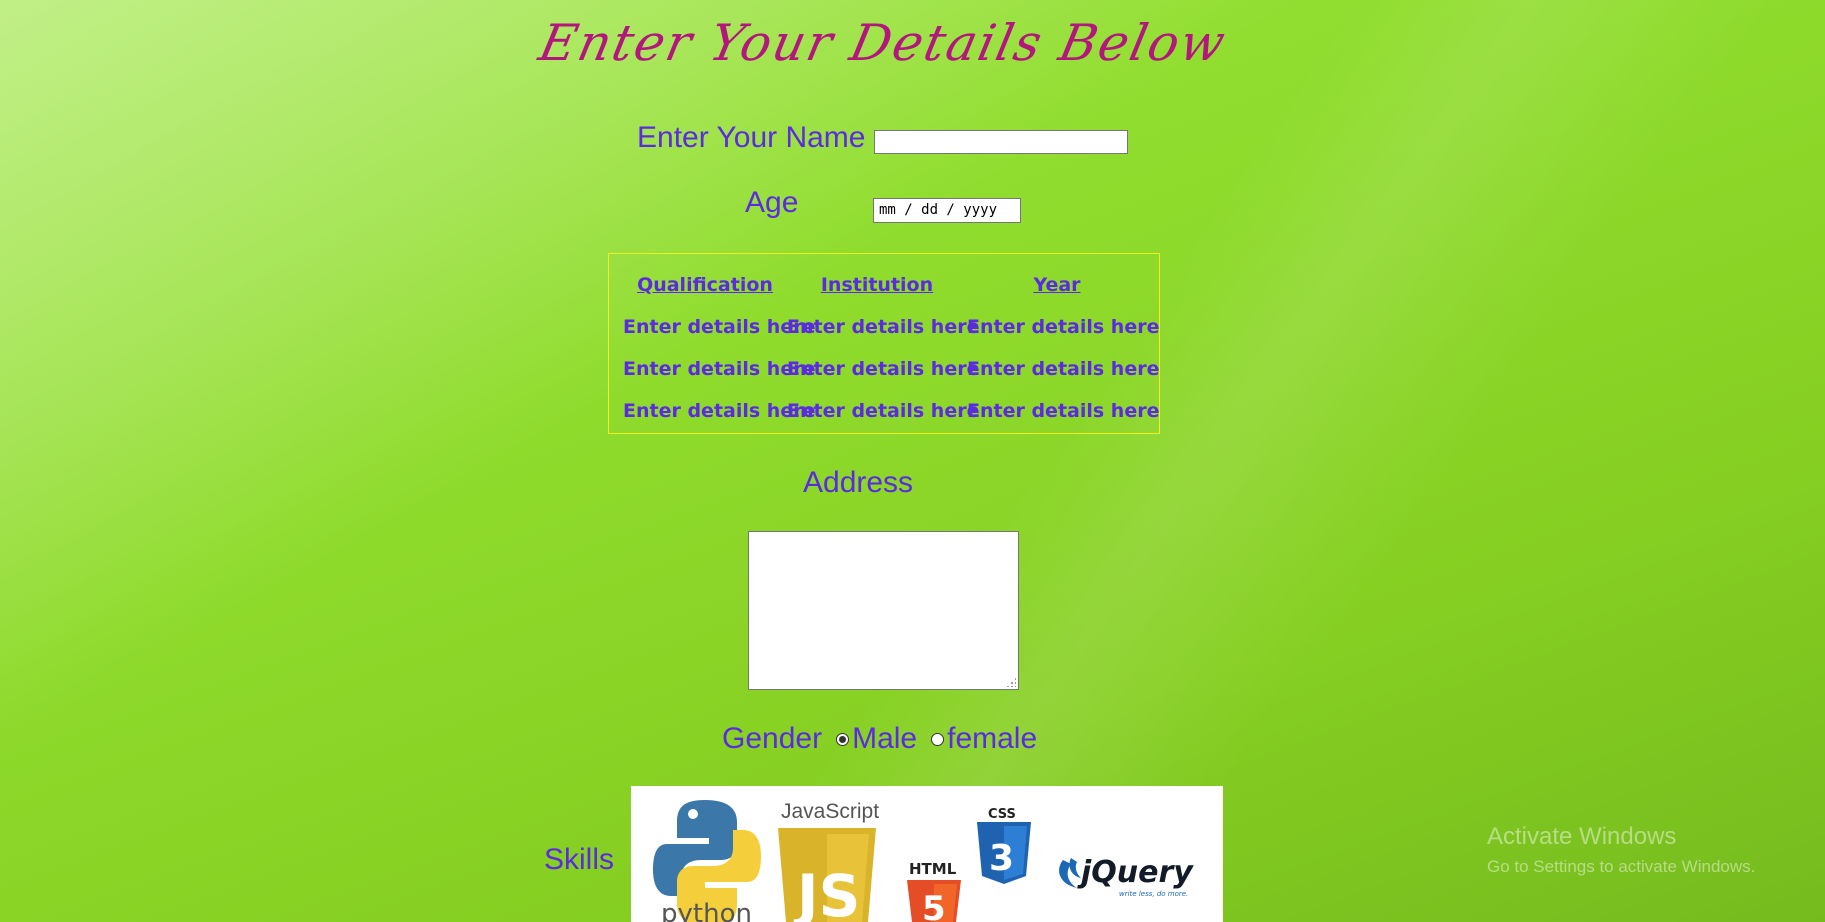  I want to click on skills-label: Skills, so click(579, 859).